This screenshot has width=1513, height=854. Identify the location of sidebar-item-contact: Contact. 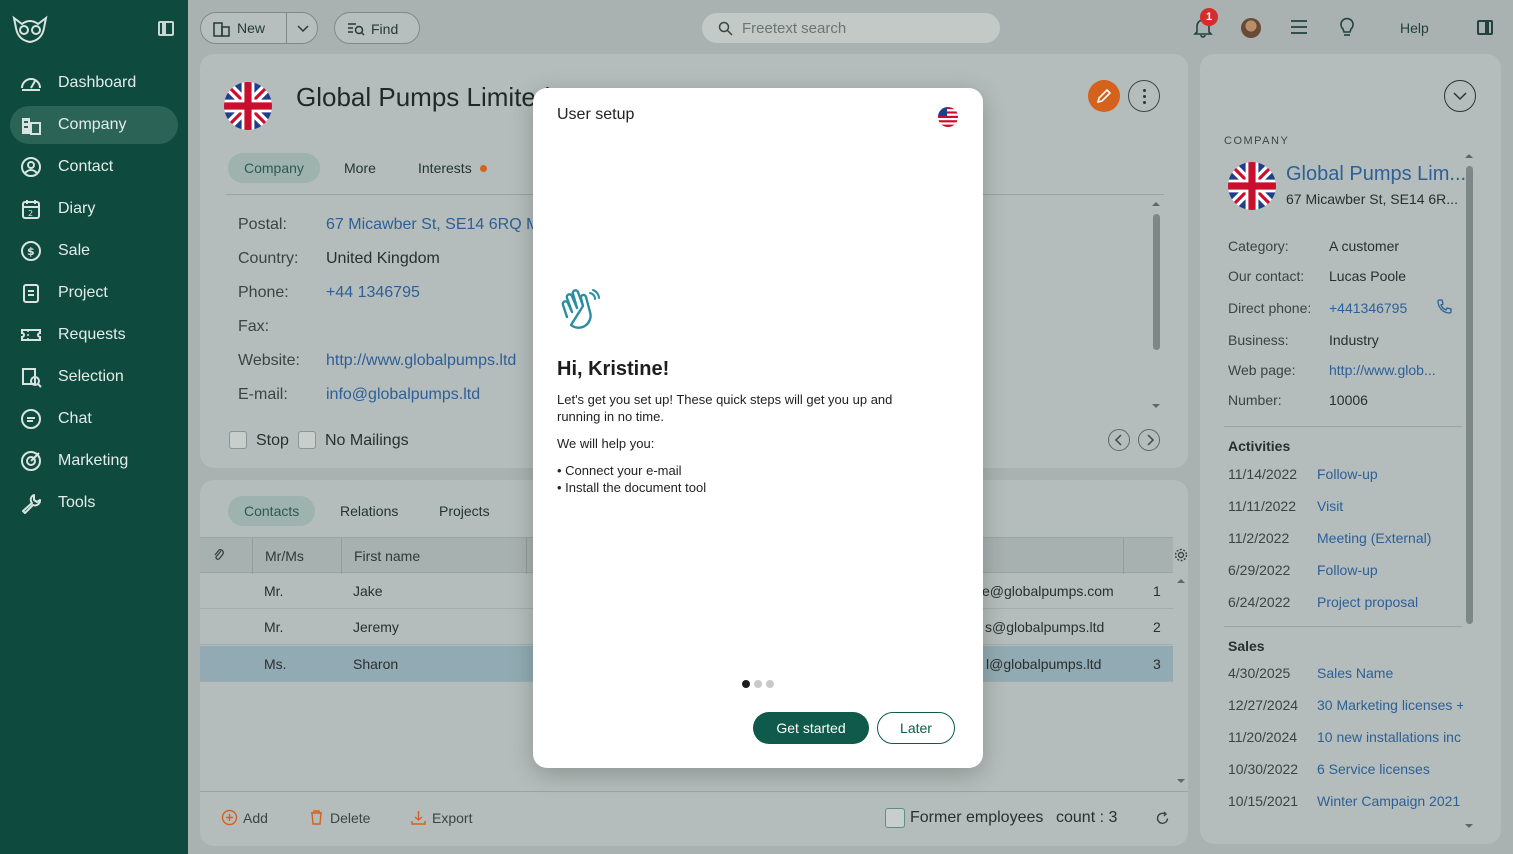
(94, 167).